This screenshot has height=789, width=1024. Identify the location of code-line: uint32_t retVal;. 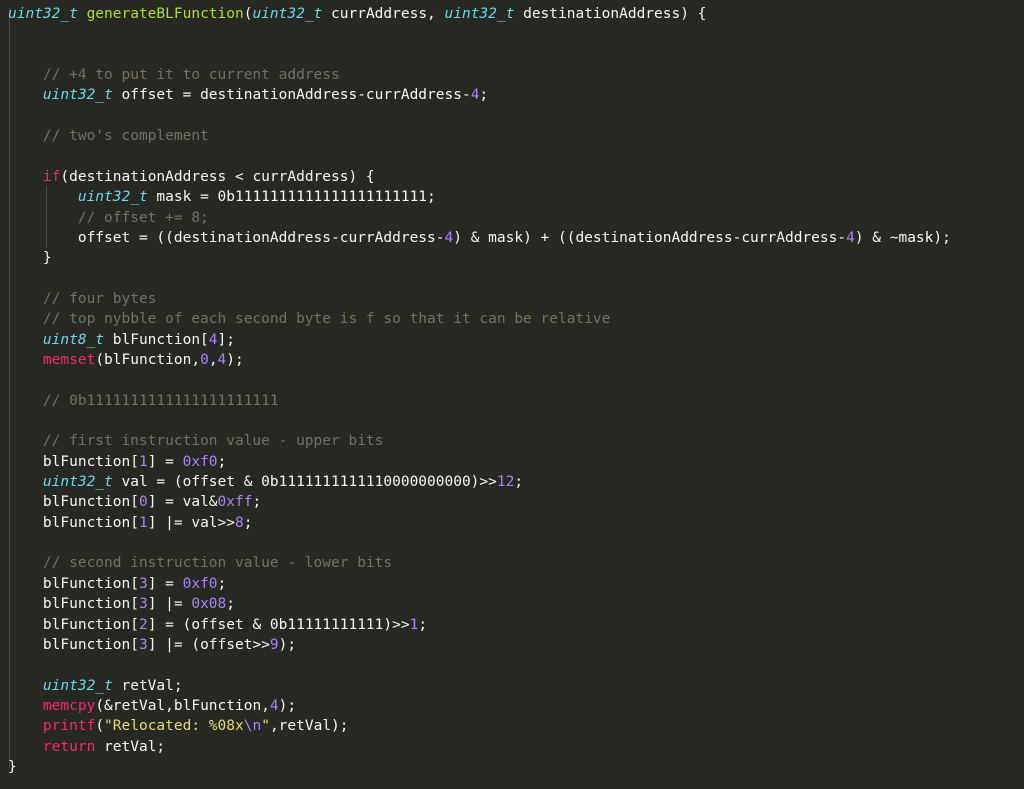
(95, 686).